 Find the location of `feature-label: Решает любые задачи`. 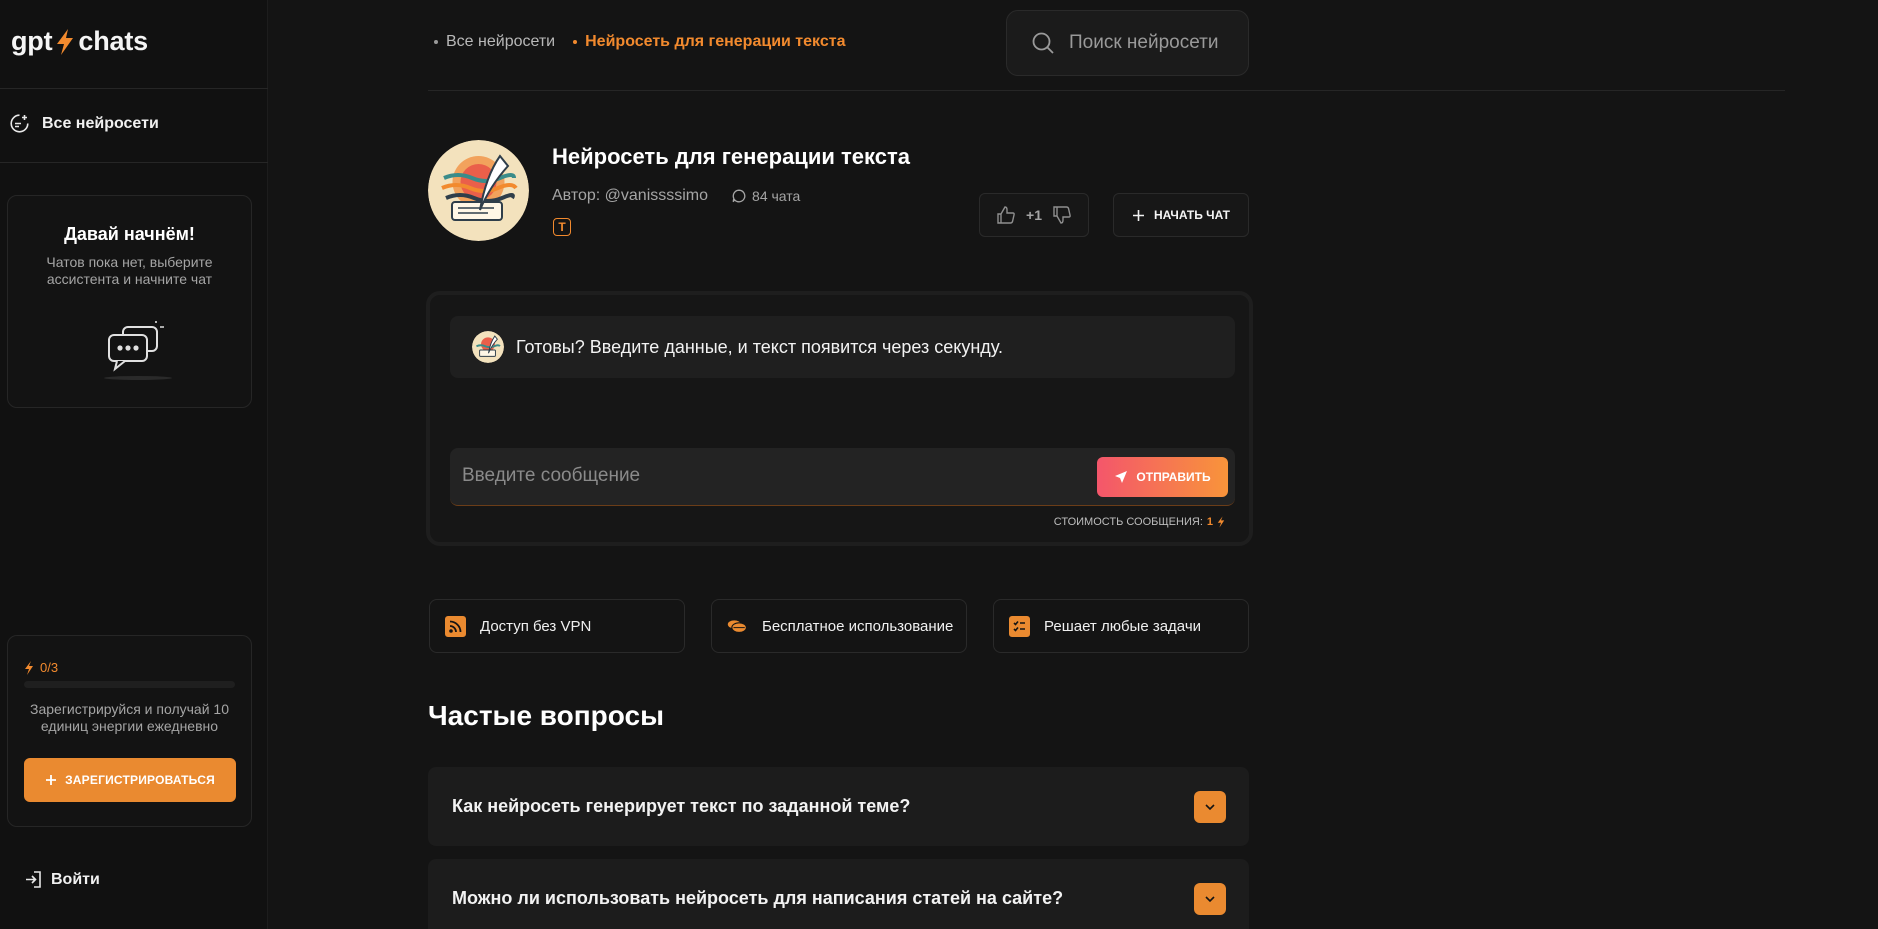

feature-label: Решает любые задачи is located at coordinates (1123, 626).